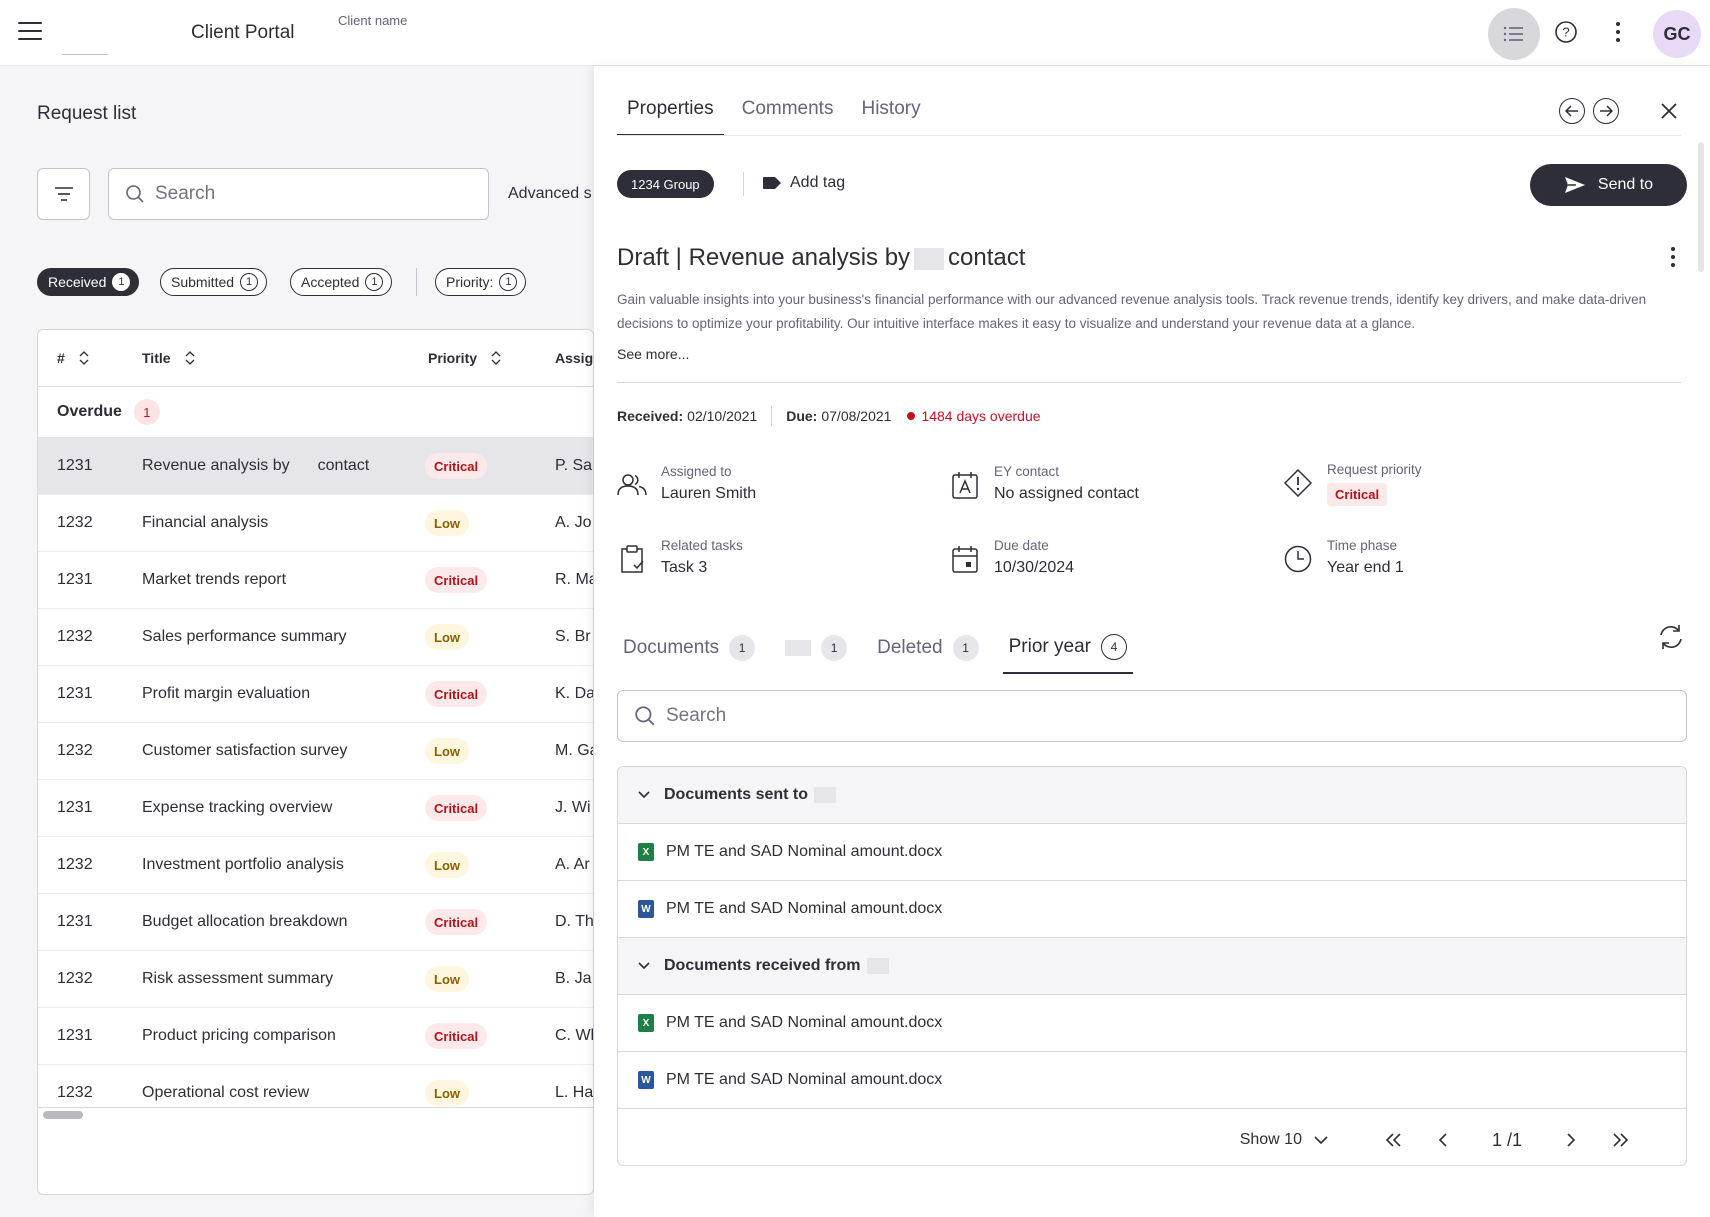 This screenshot has height=1217, width=1710. I want to click on tab-documents: Documents 1, so click(689, 650).